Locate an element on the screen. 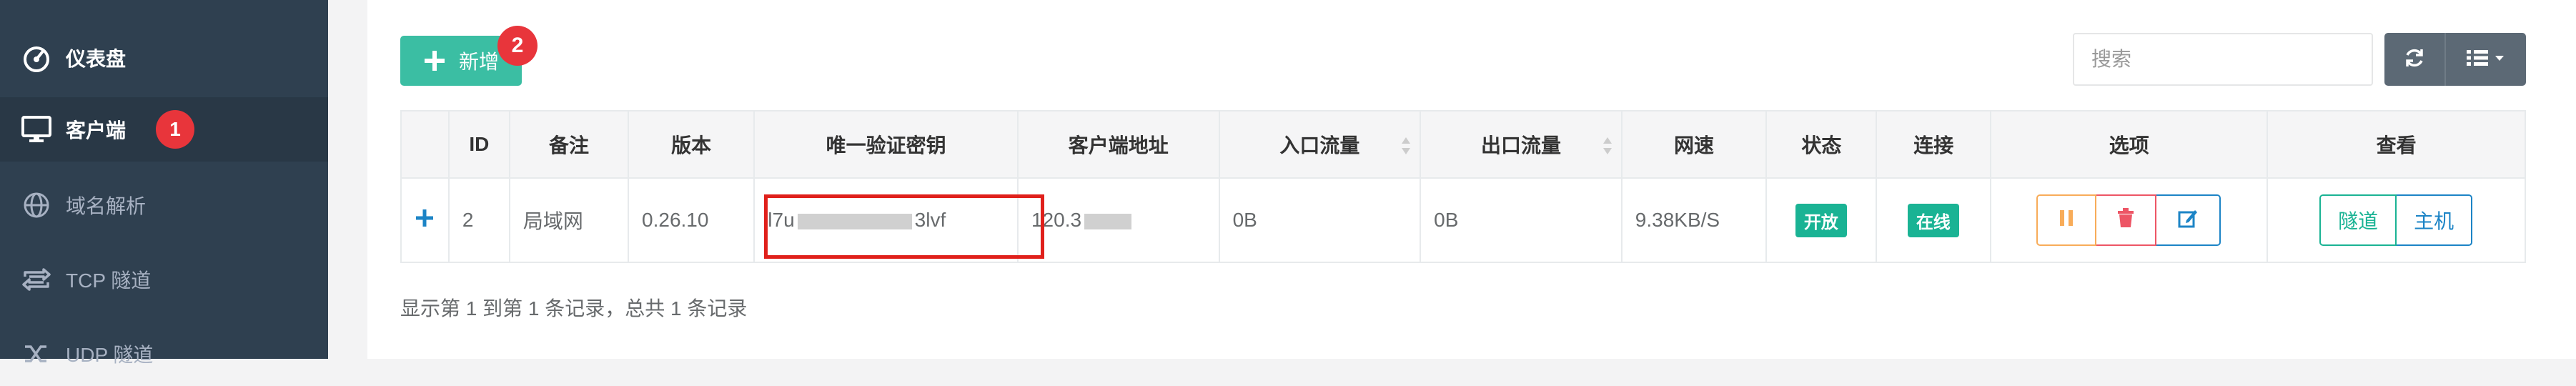 The image size is (2576, 386). table-header-status: 状态 is located at coordinates (1821, 144).